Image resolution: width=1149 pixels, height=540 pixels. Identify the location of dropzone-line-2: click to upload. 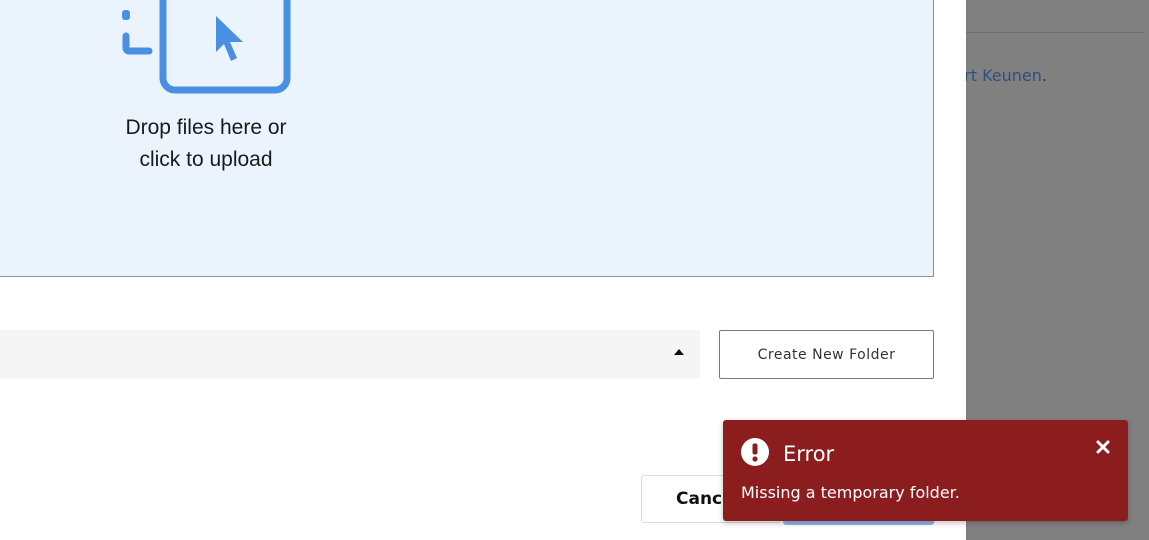
(206, 159).